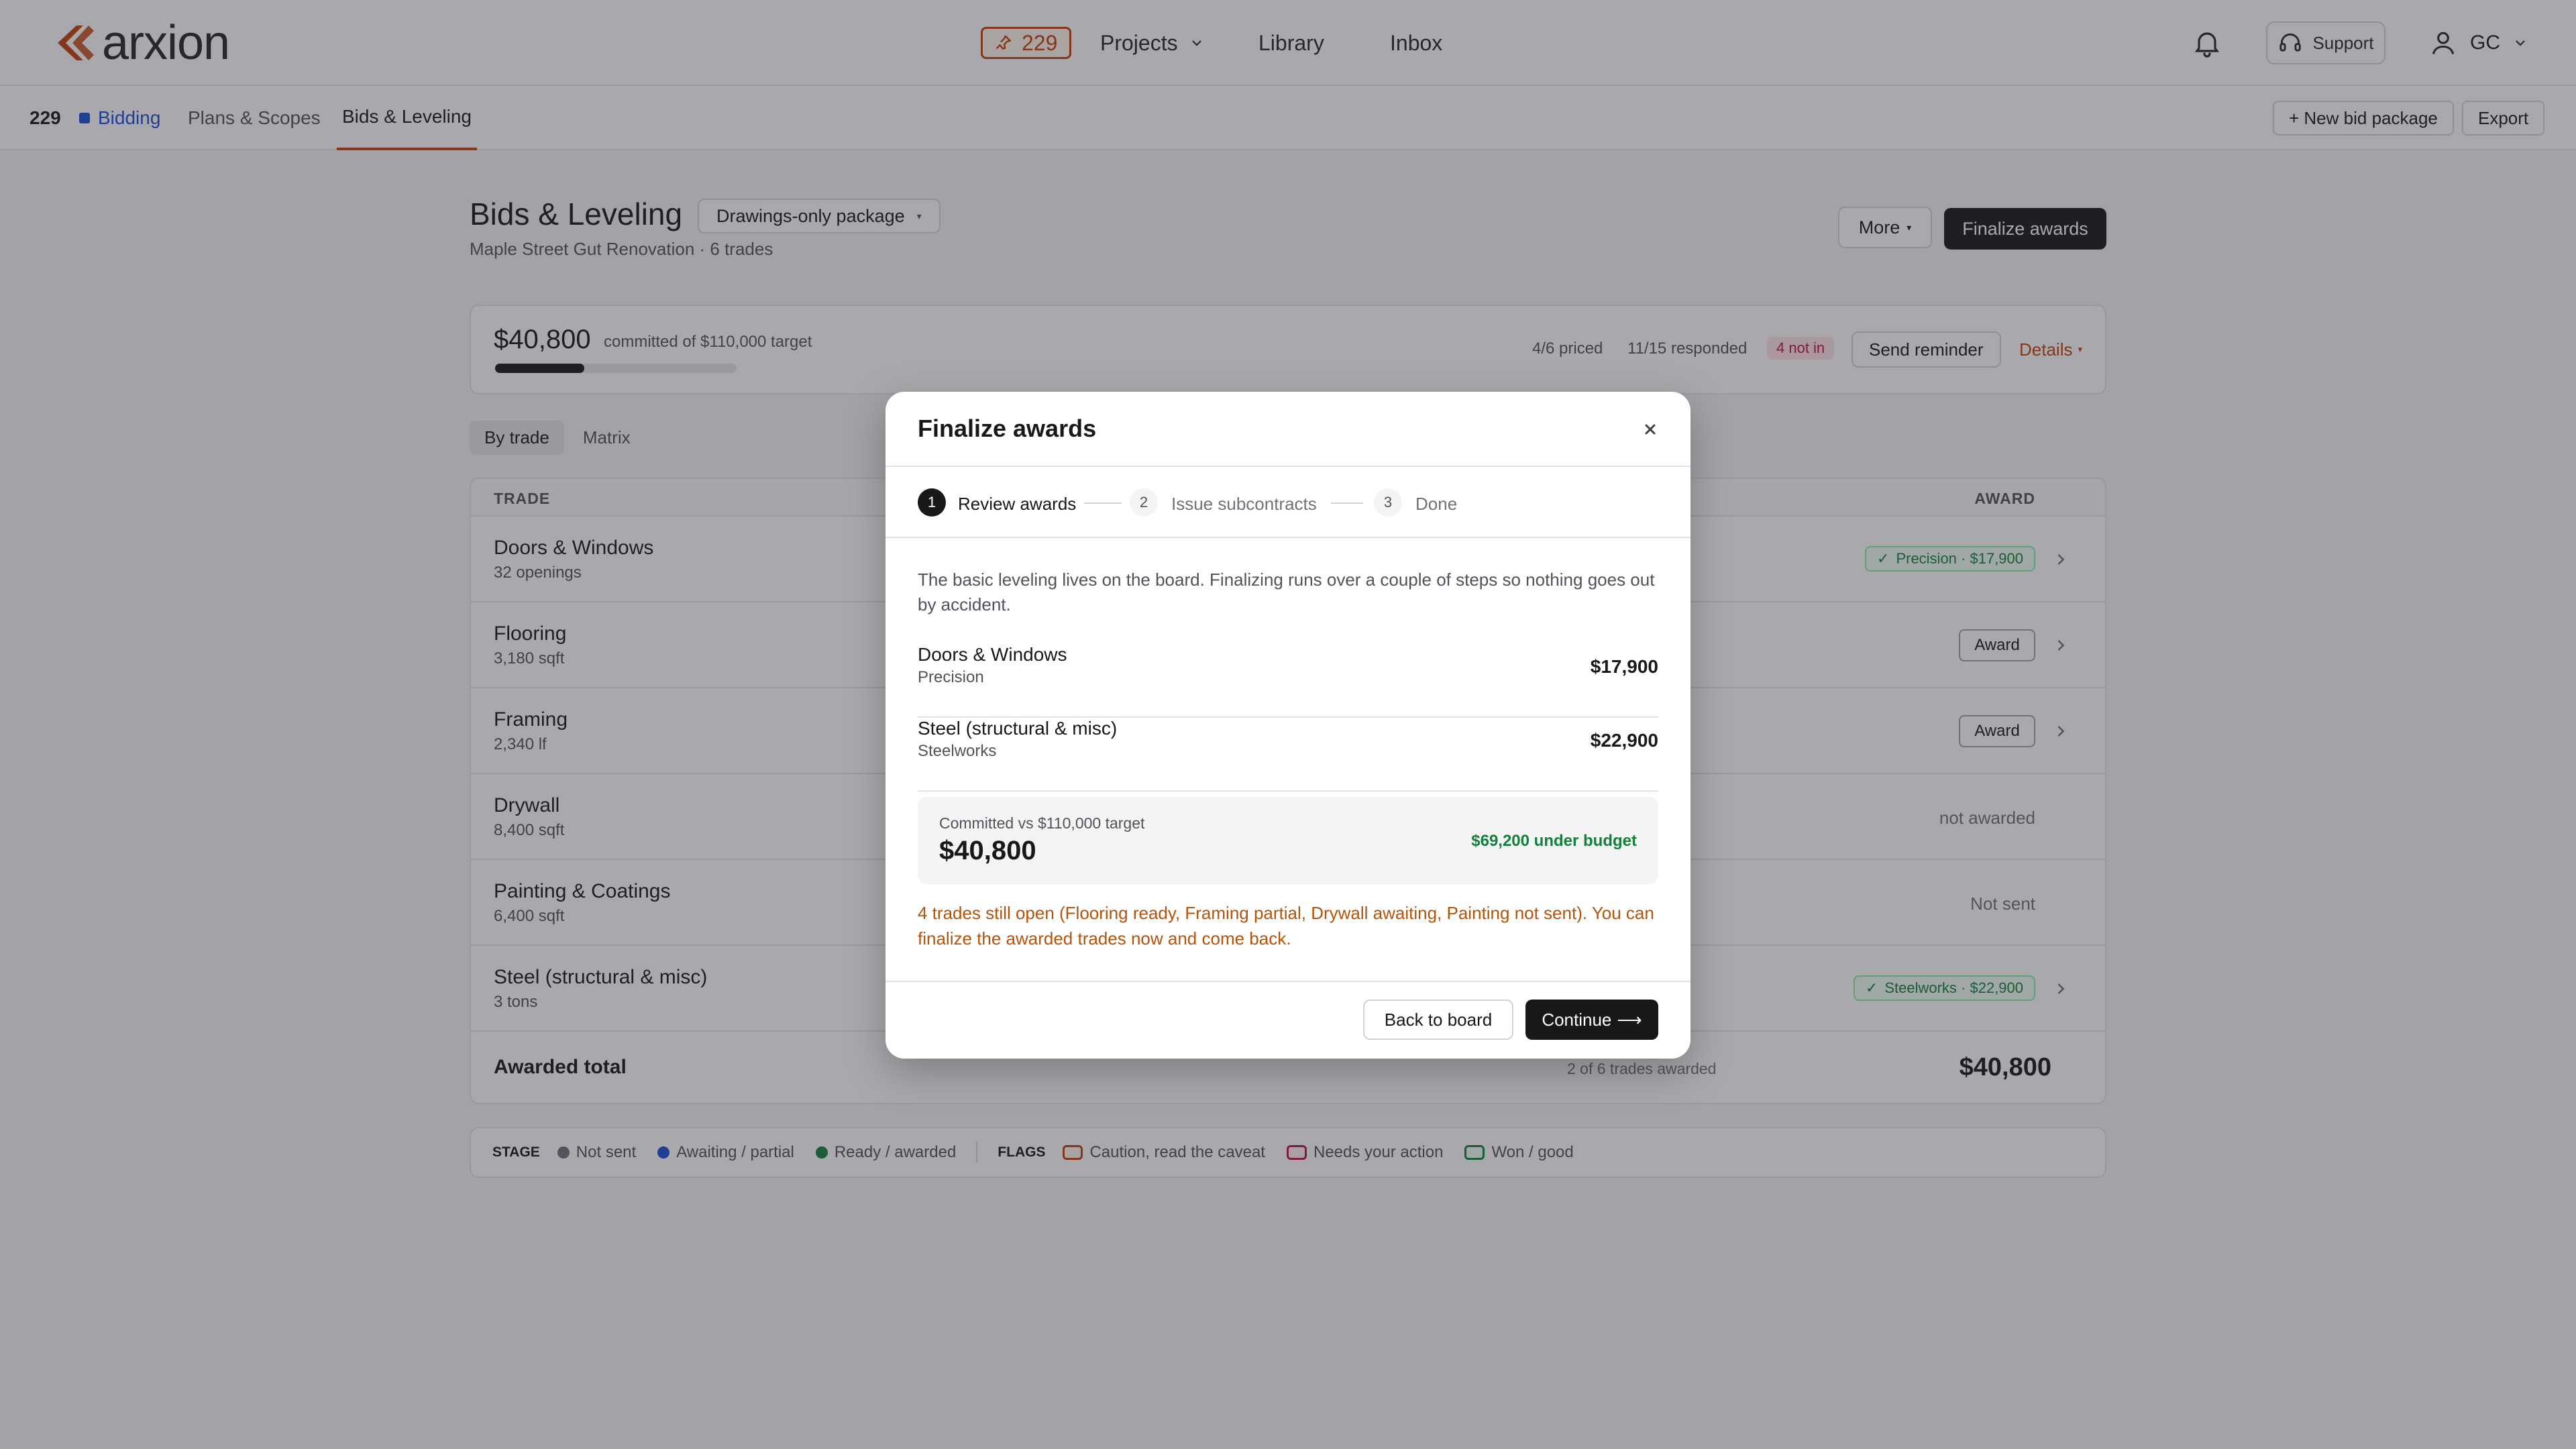 This screenshot has width=2576, height=1449. Describe the element at coordinates (1624, 740) in the screenshot. I see `award-amount: $22,900` at that location.